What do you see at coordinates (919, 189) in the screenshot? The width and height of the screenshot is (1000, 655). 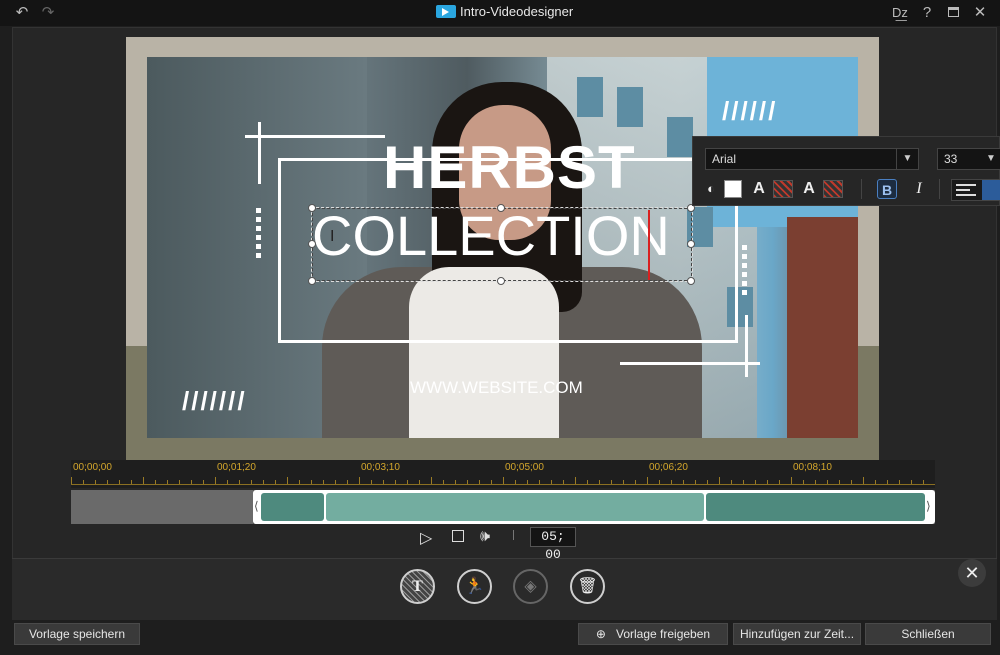 I see `italic-button: I` at bounding box center [919, 189].